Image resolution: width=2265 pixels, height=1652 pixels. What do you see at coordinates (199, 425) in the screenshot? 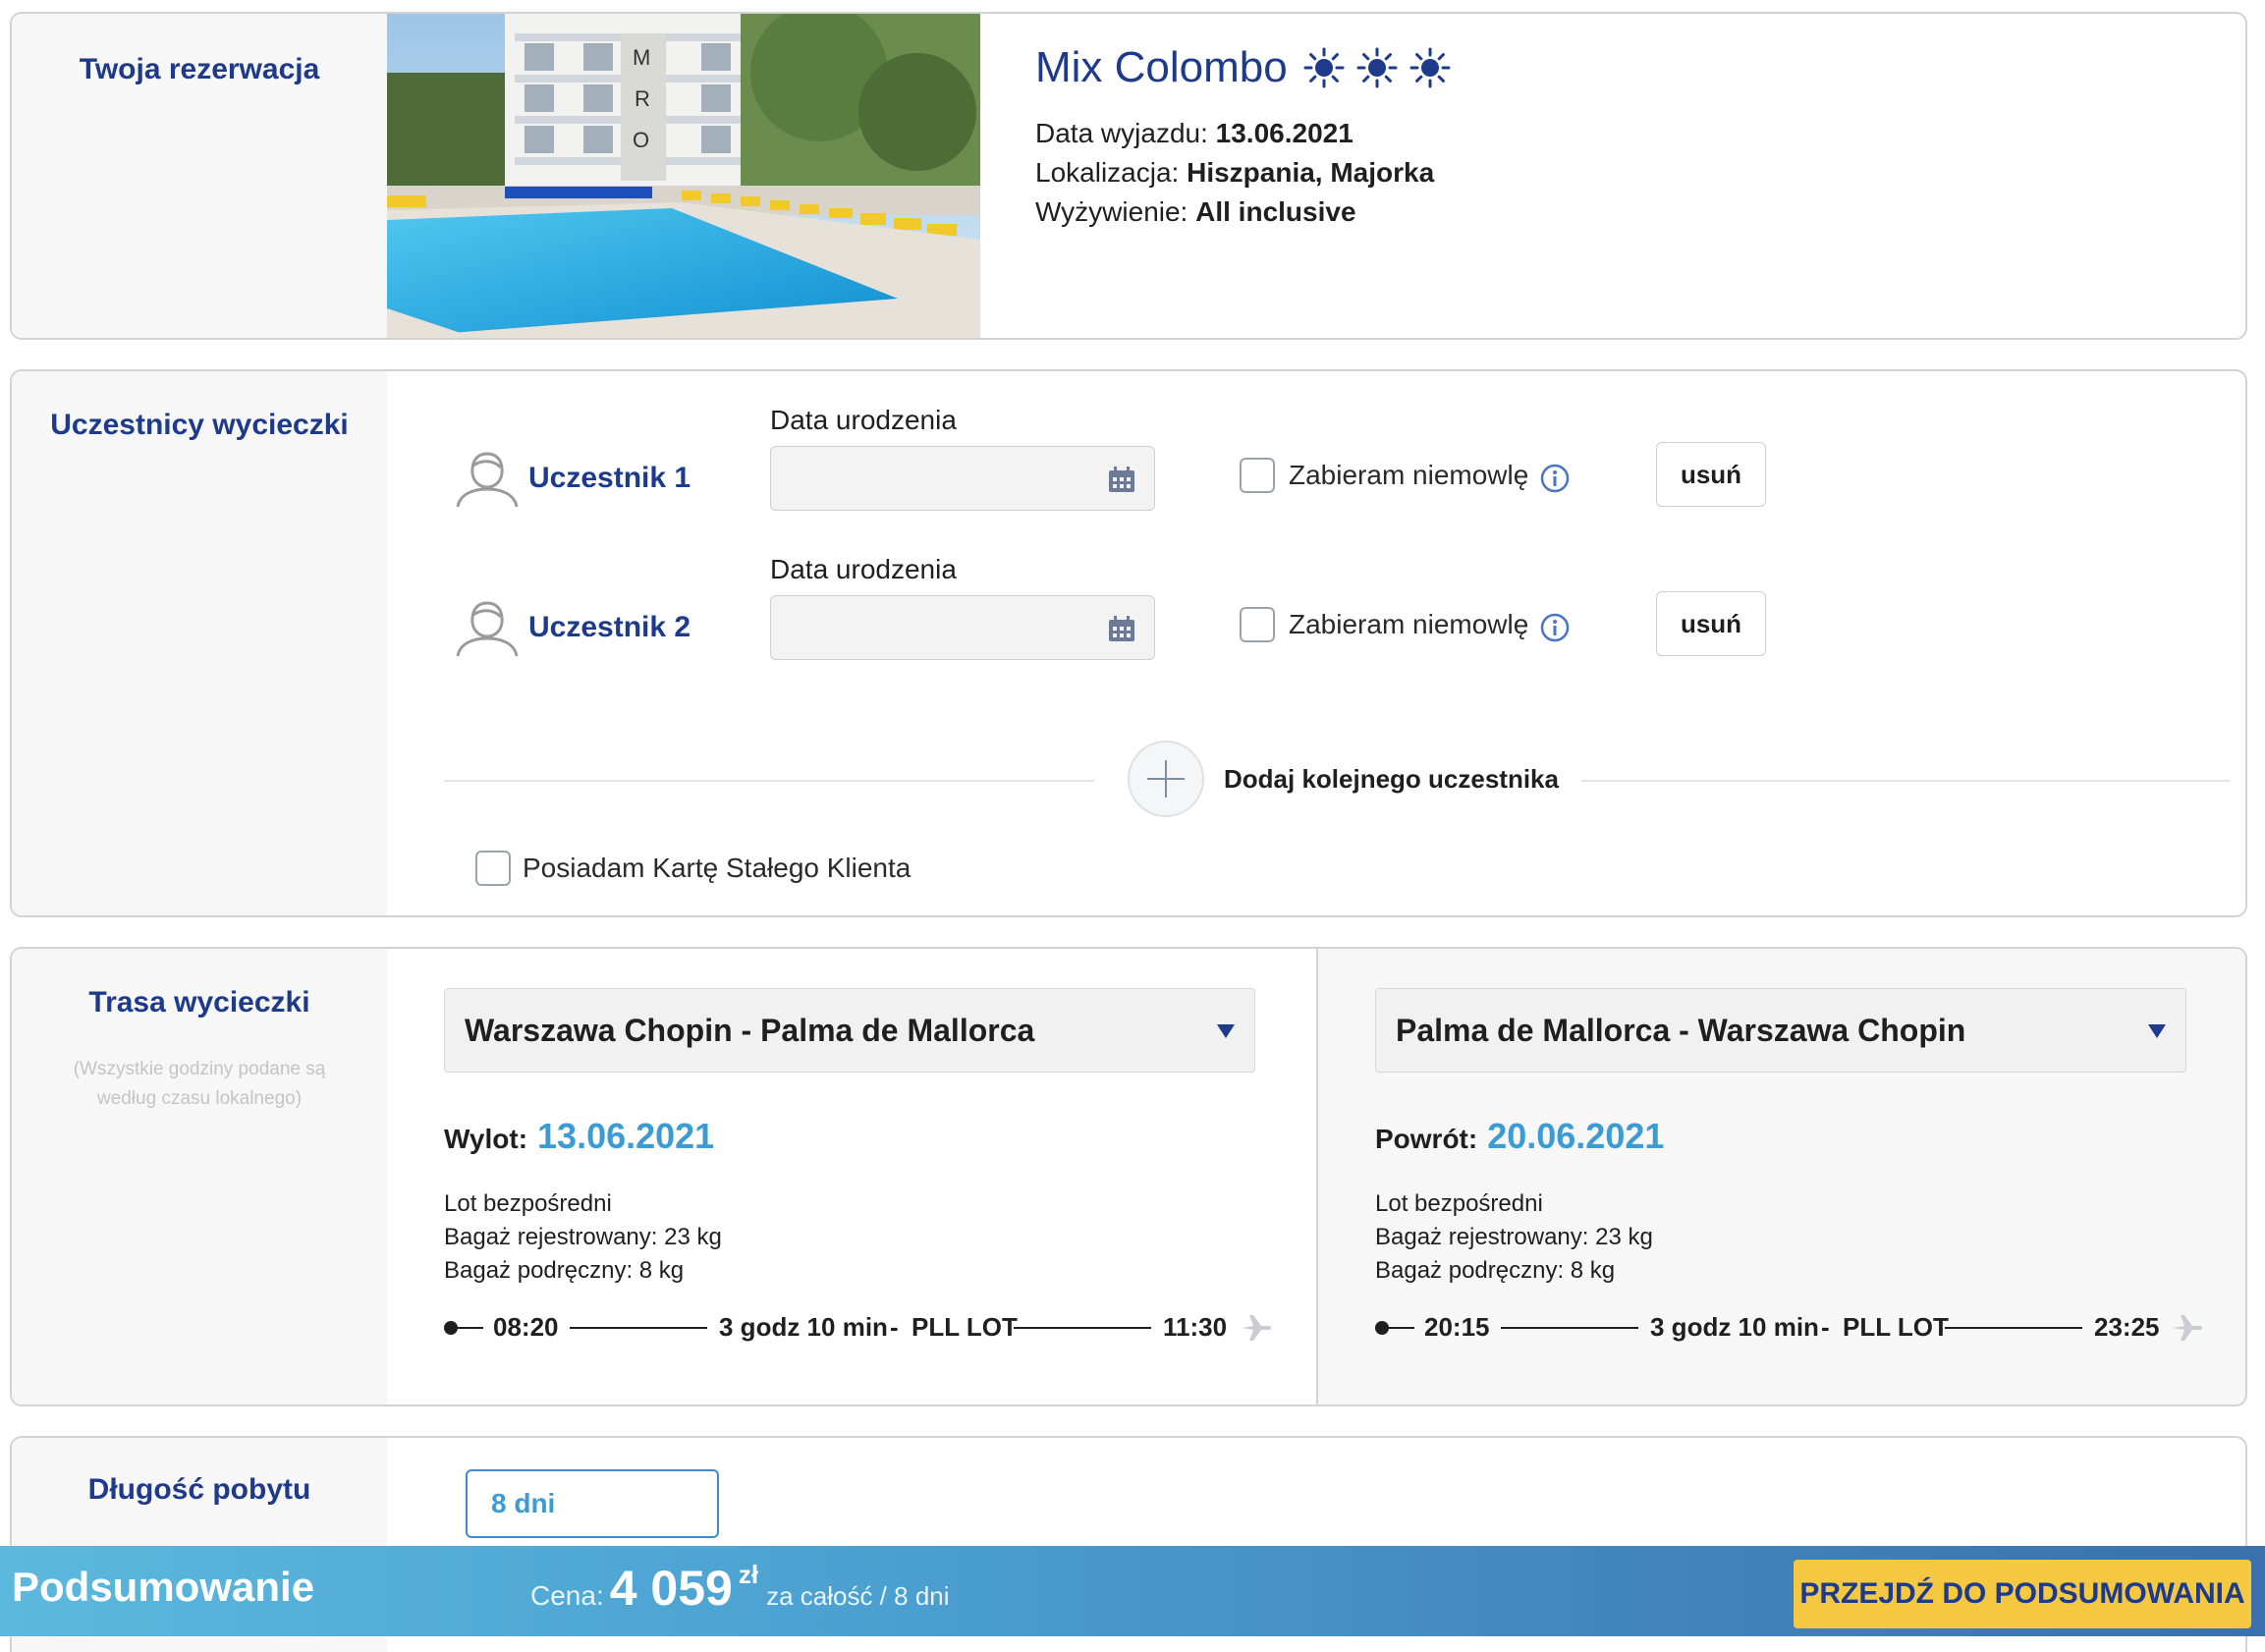
I see `participants-section-title: Uczestnicy wycieczki` at bounding box center [199, 425].